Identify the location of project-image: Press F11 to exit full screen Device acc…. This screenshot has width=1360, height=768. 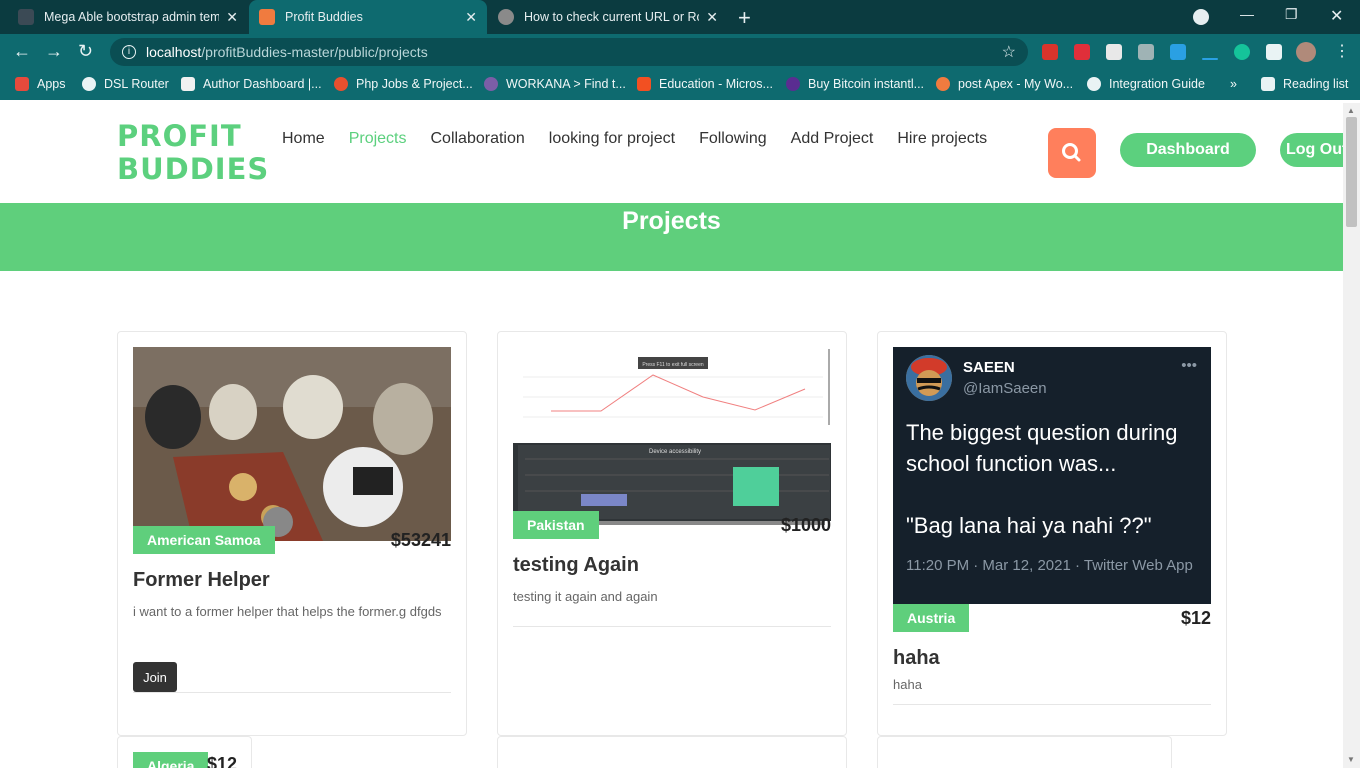
(672, 436).